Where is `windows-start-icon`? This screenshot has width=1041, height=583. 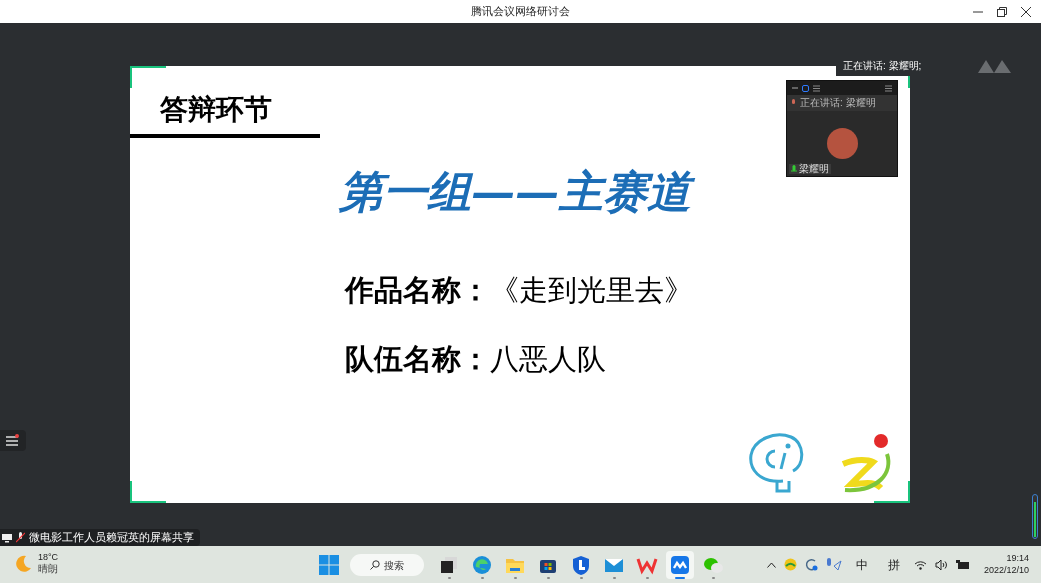 windows-start-icon is located at coordinates (329, 565).